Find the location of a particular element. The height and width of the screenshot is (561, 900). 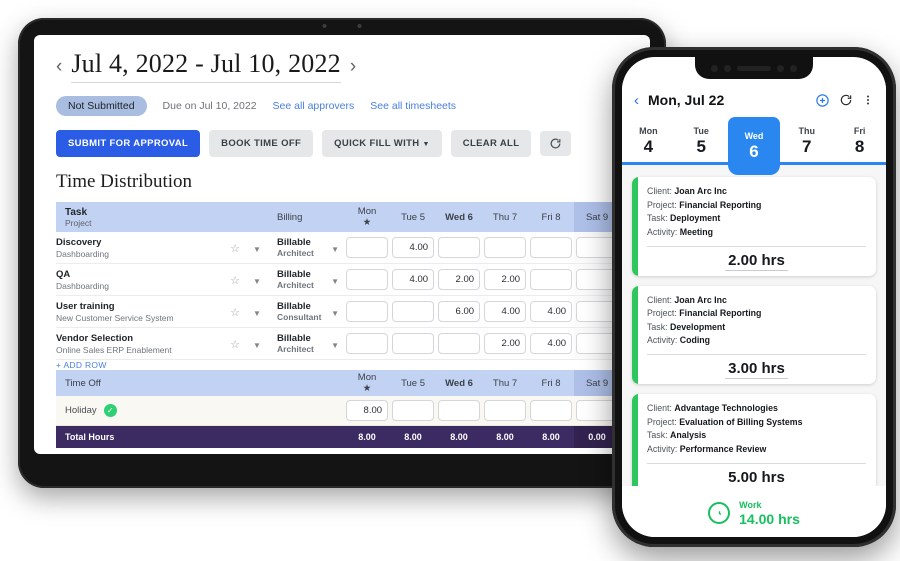

card-hours: 3.00 hrs is located at coordinates (756, 366).